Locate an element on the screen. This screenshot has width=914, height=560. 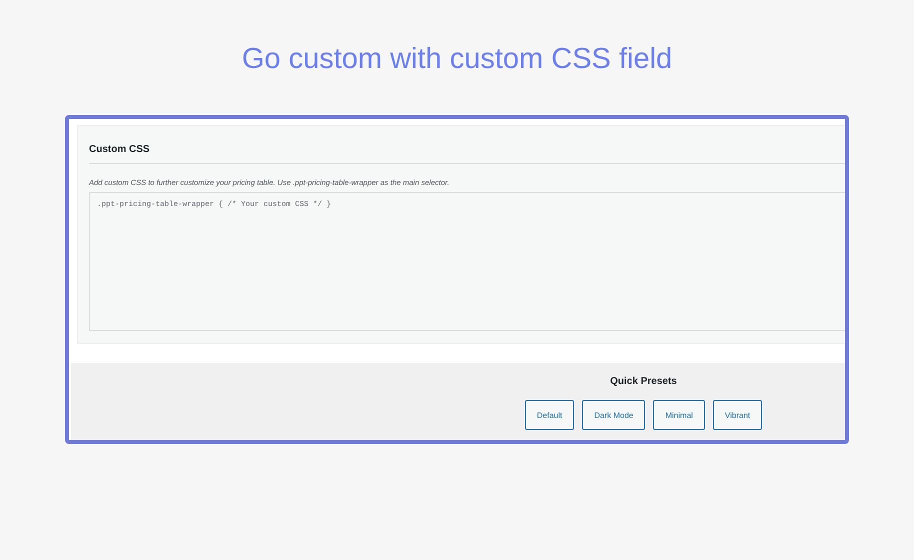
promo-heading: Go custom with custom CSS field is located at coordinates (457, 57).